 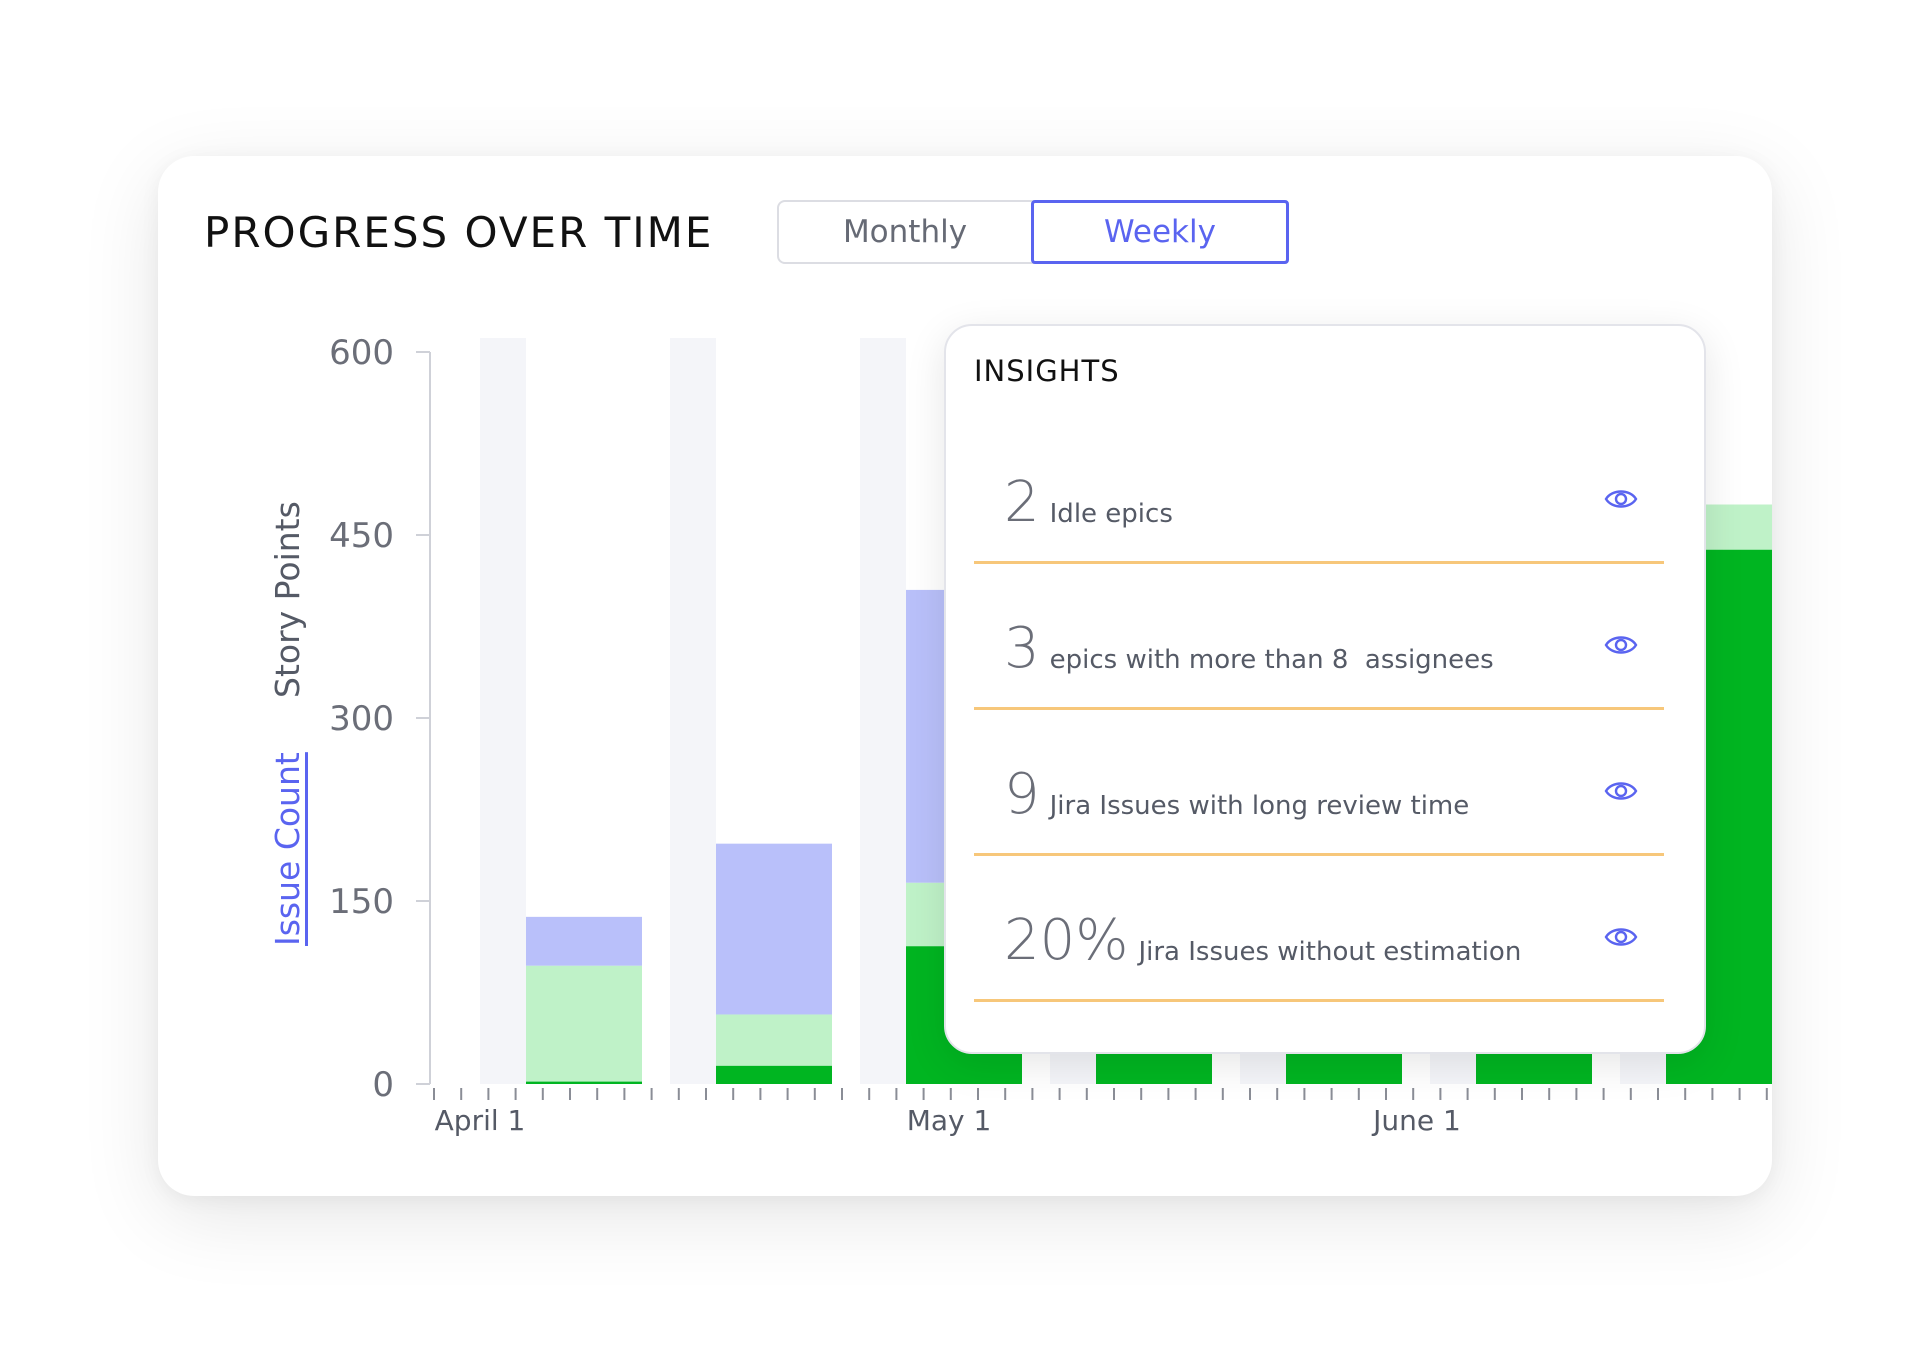 What do you see at coordinates (1022, 794) in the screenshot?
I see `insight-value: 9` at bounding box center [1022, 794].